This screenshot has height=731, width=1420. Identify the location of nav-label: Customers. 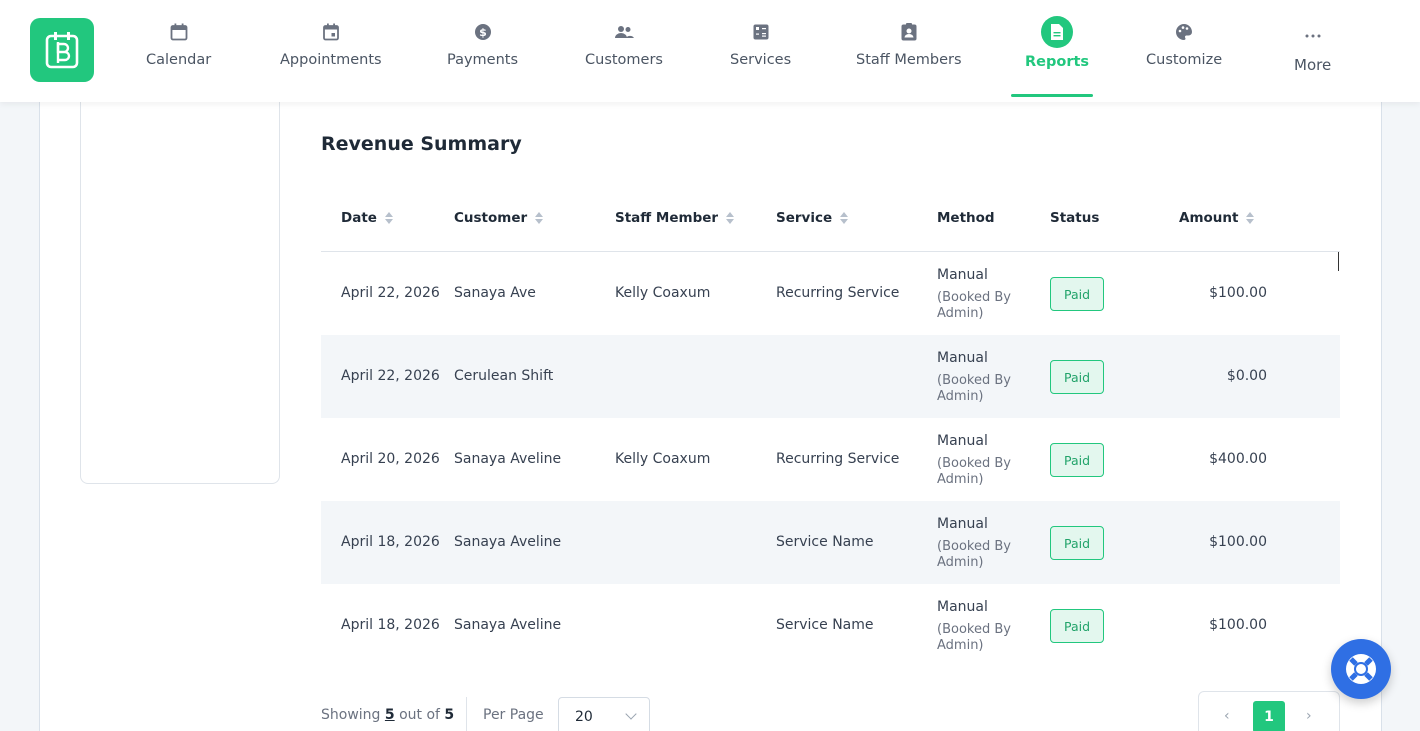
(624, 60).